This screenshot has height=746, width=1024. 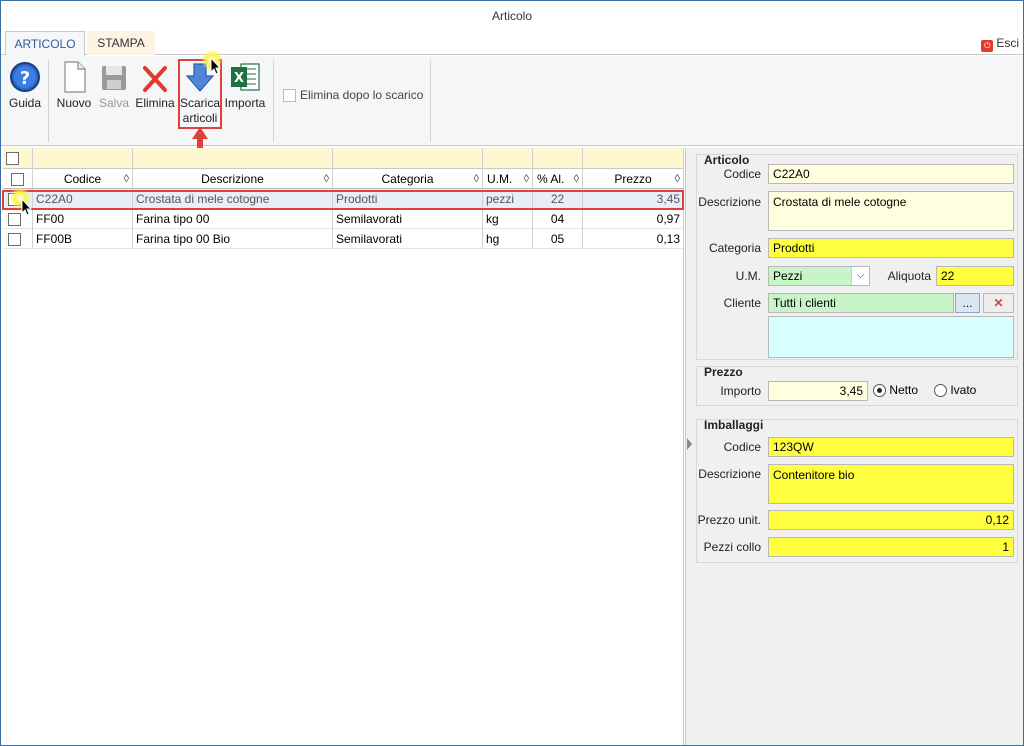 I want to click on cell-prezzo: 0,13, so click(x=633, y=239).